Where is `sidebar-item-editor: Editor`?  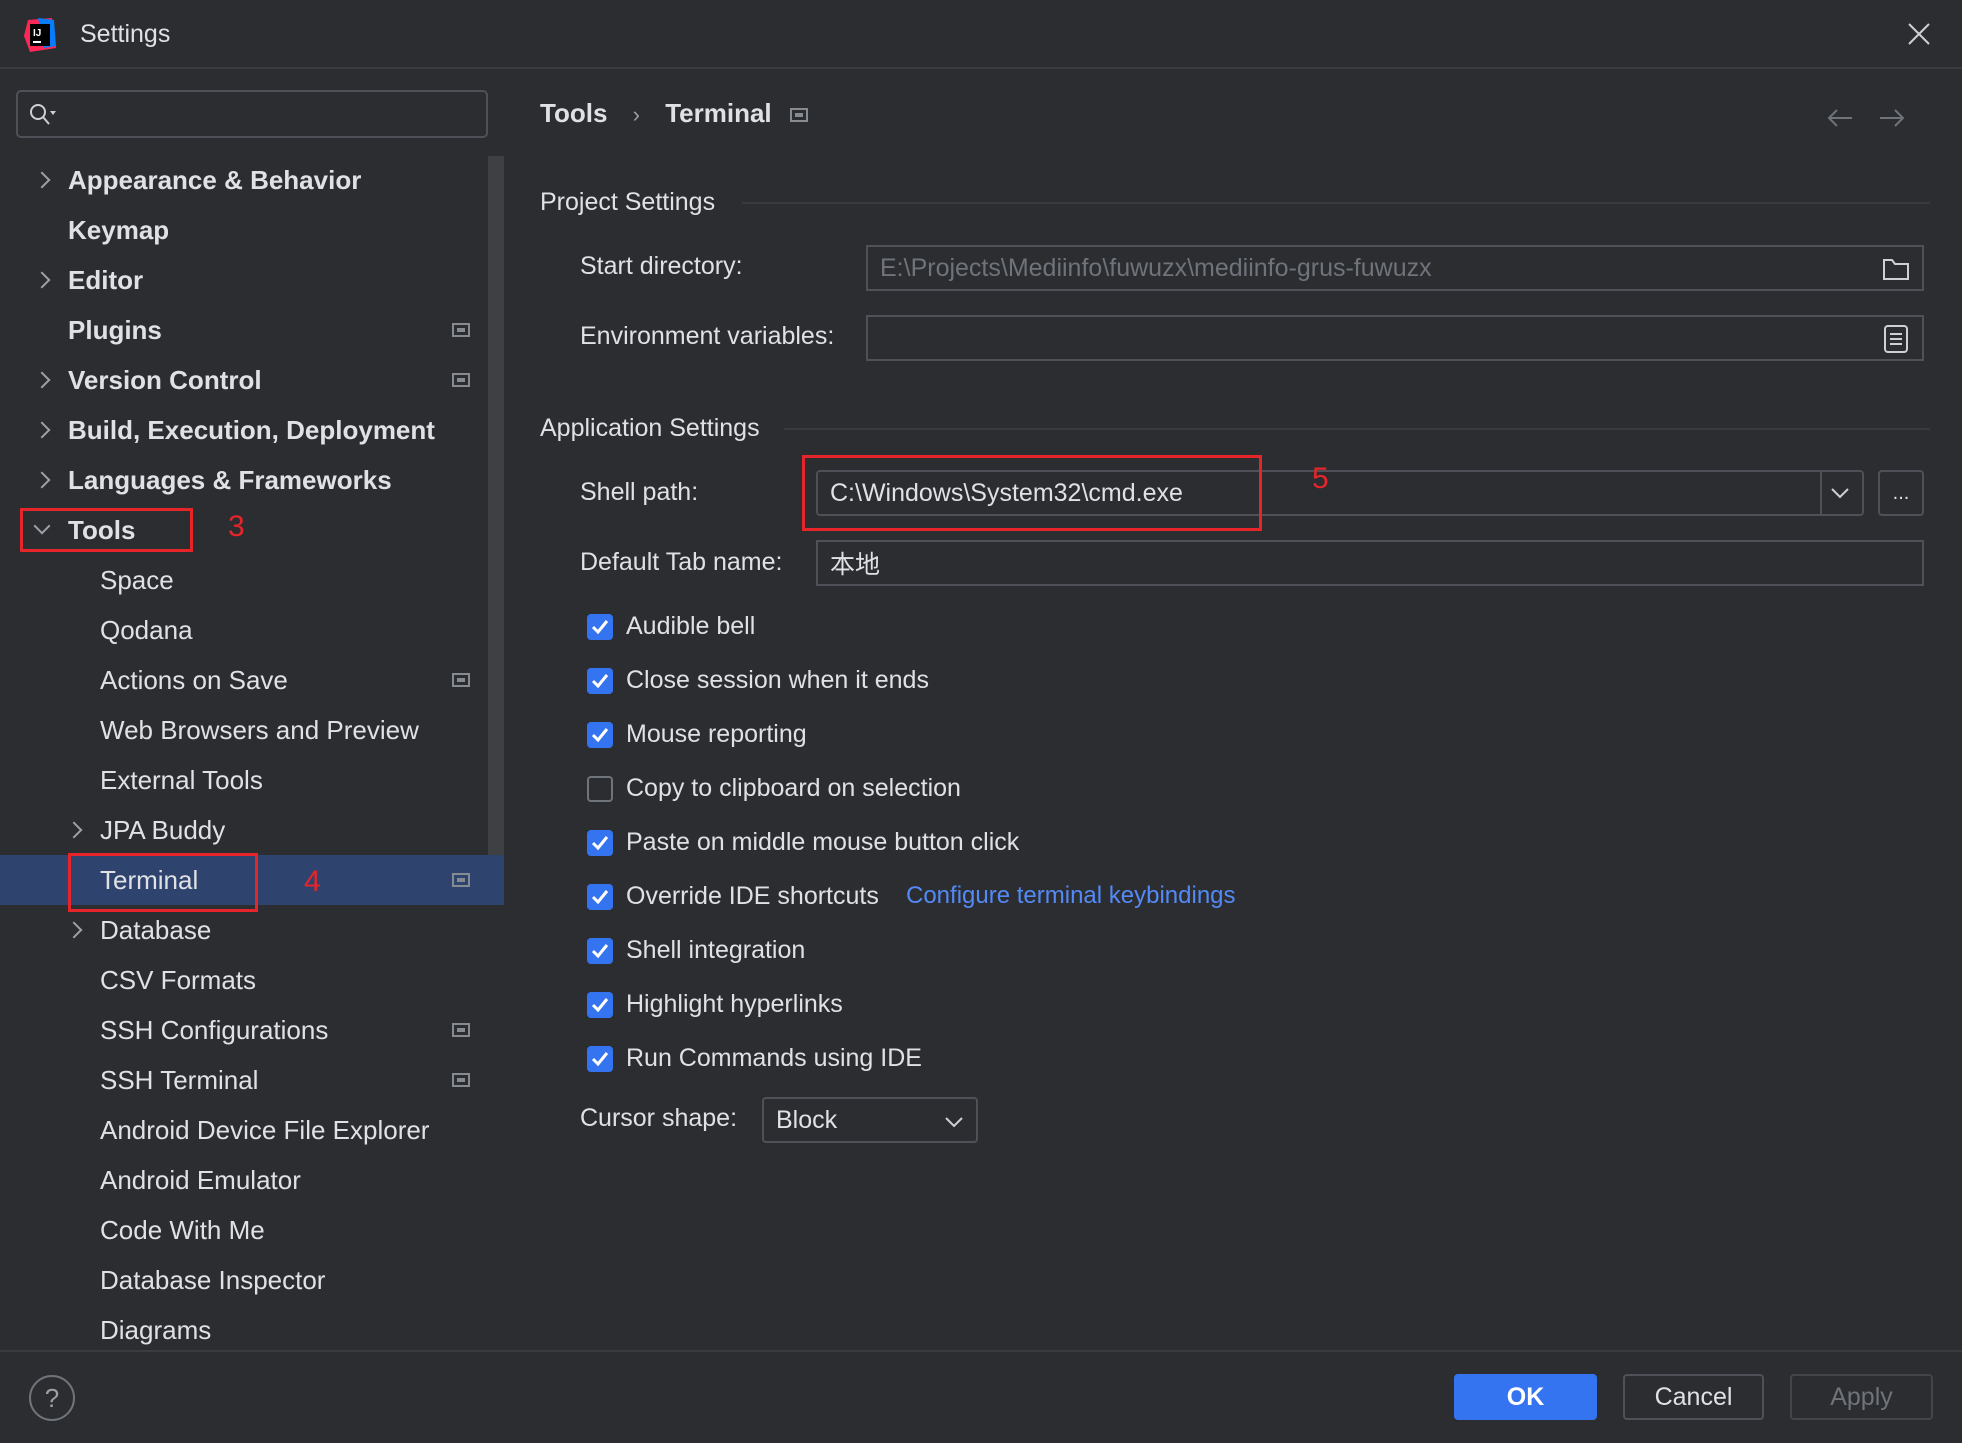 sidebar-item-editor: Editor is located at coordinates (252, 280).